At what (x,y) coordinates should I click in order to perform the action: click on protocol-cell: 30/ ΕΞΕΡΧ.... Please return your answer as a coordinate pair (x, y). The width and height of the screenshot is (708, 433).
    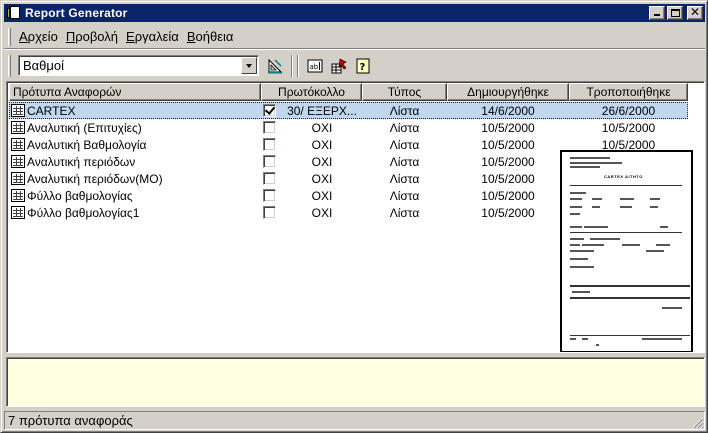
    Looking at the image, I should click on (311, 111).